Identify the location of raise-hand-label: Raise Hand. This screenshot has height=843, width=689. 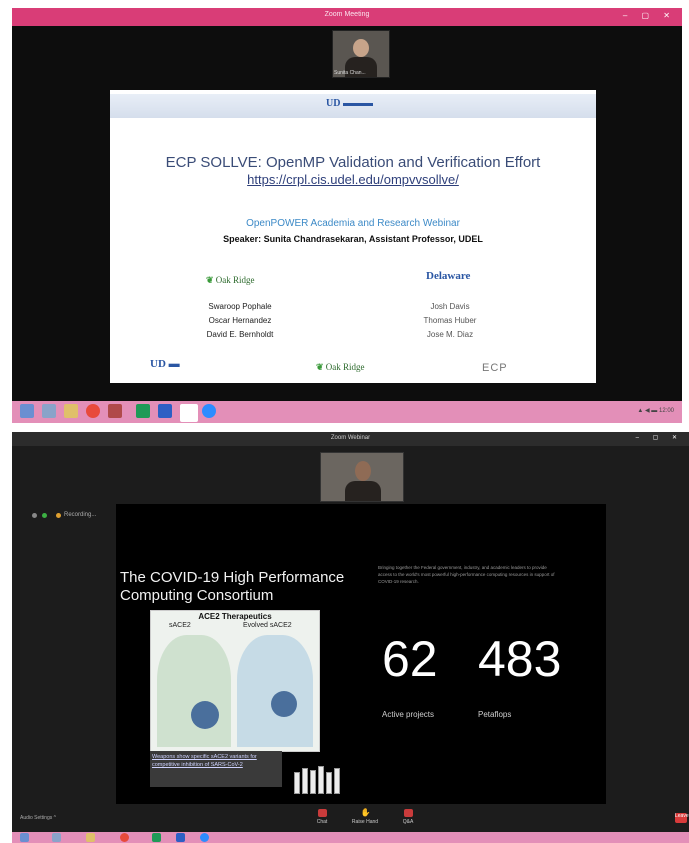
(365, 822).